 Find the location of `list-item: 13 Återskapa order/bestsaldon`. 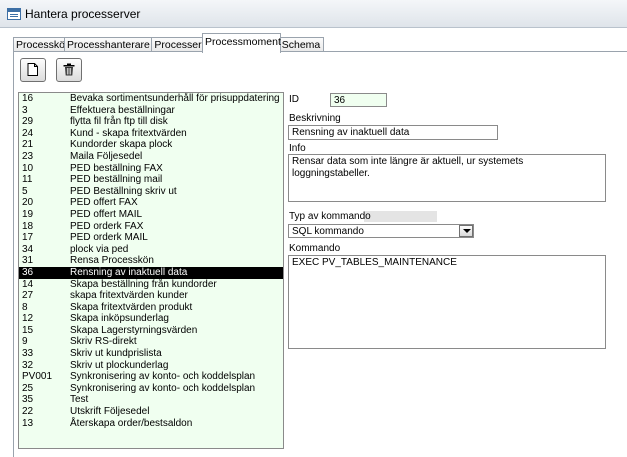

list-item: 13 Återskapa order/bestsaldon is located at coordinates (151, 424).